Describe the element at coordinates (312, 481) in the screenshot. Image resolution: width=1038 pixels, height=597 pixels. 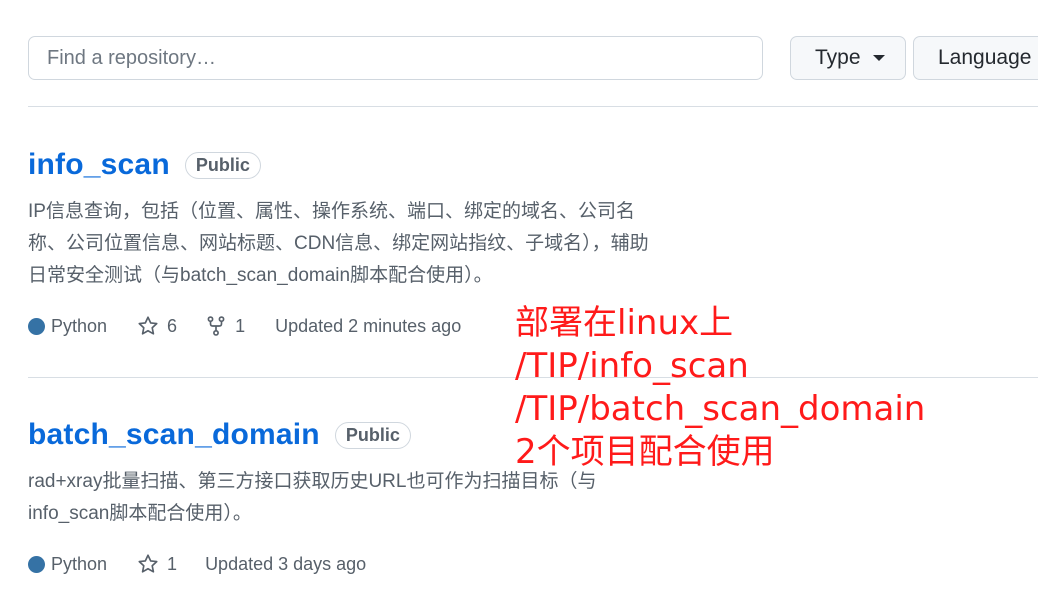
I see `description-line: rad+xray批量扫描、第三方接口获取历史URL也可作为扫描目标（与` at that location.